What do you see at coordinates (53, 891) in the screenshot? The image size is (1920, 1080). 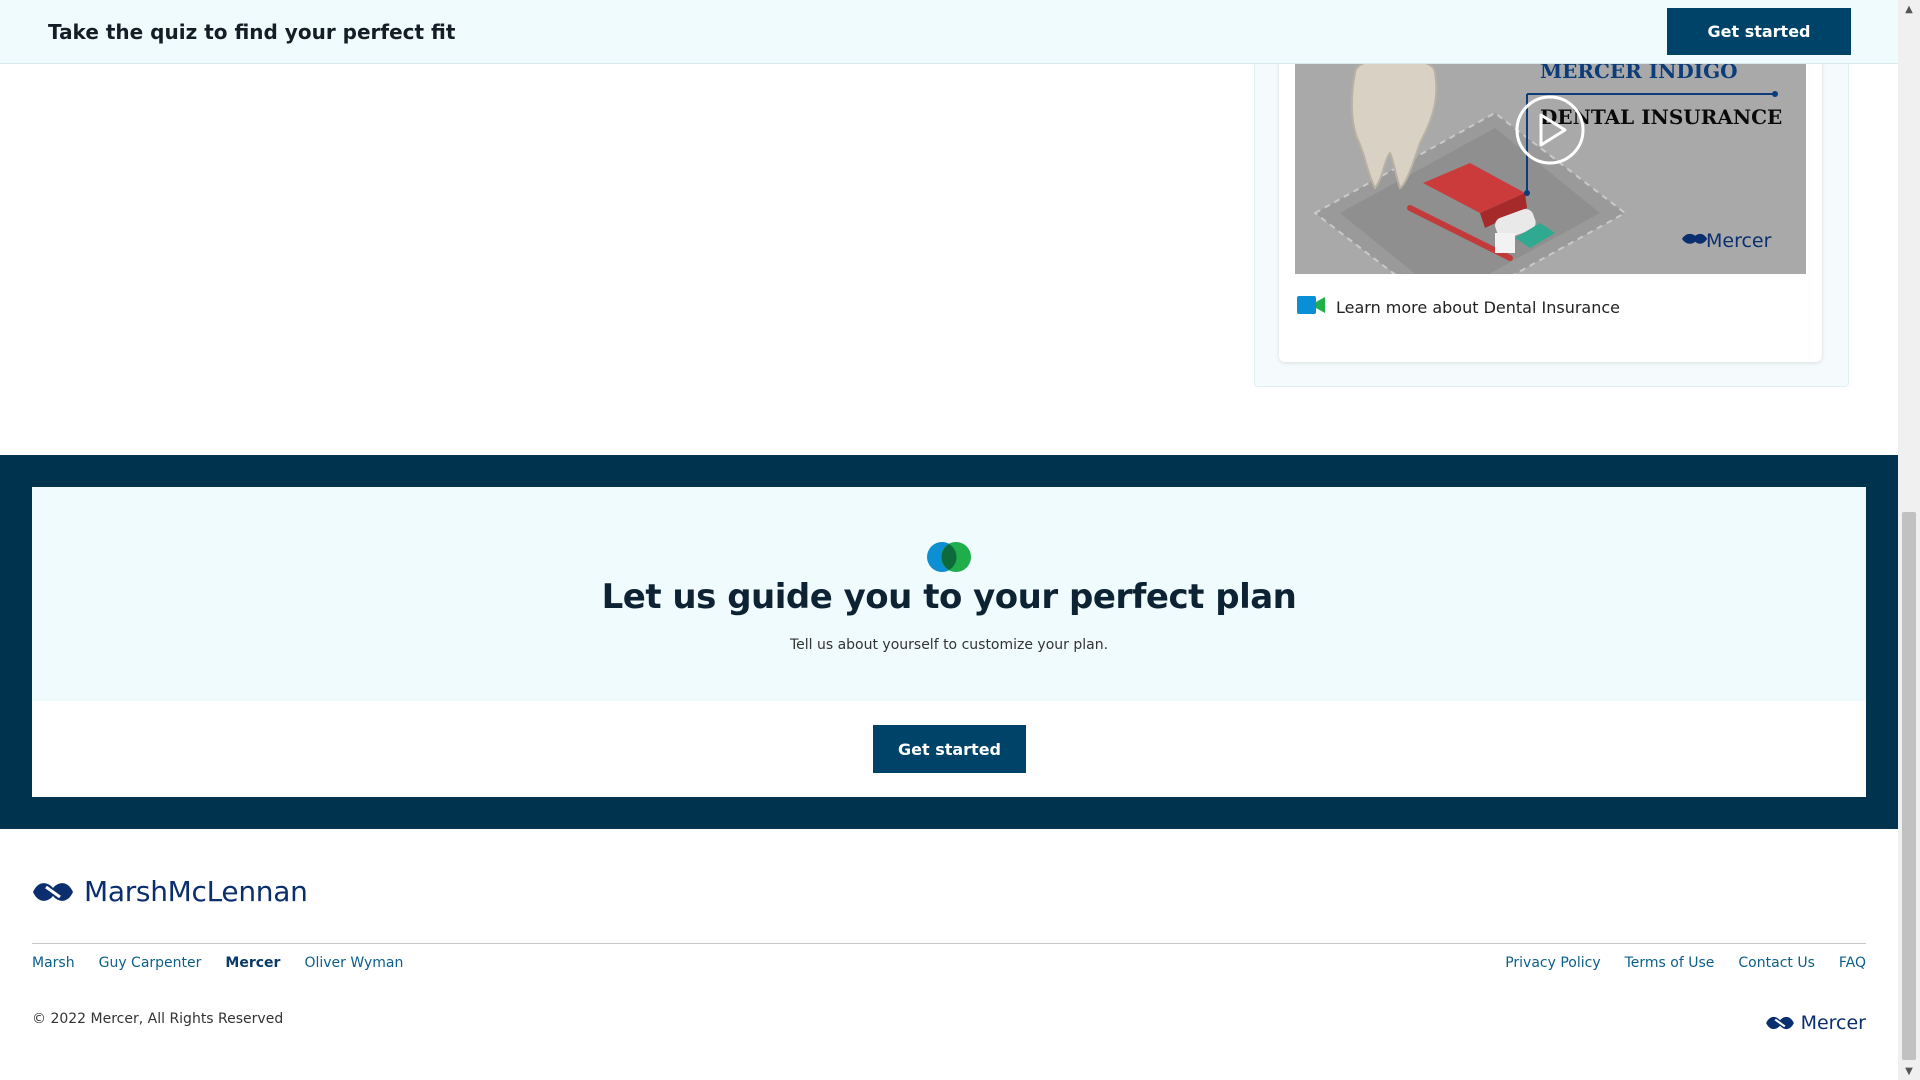 I see `marsh-mclennan-mark-icon` at bounding box center [53, 891].